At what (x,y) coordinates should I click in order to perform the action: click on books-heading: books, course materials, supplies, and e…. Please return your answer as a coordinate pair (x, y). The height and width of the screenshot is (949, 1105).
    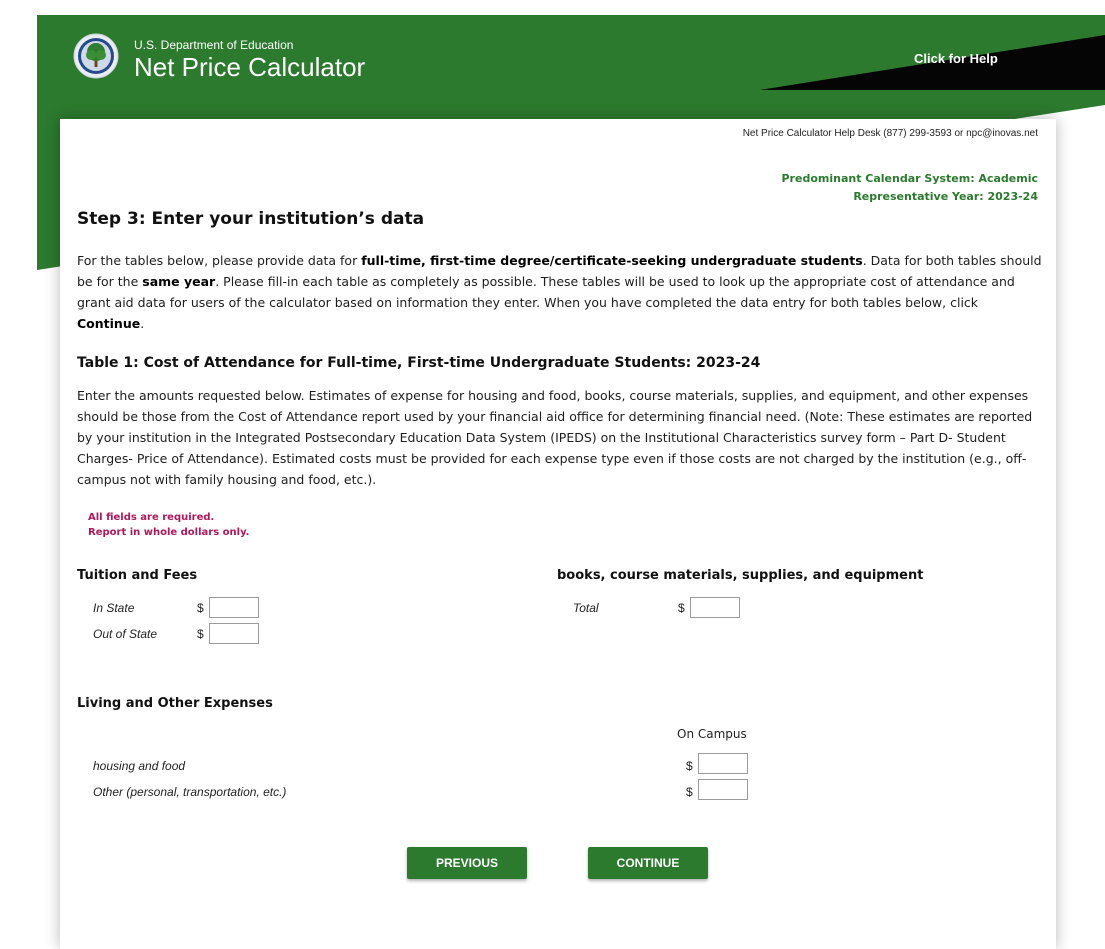
    Looking at the image, I should click on (740, 575).